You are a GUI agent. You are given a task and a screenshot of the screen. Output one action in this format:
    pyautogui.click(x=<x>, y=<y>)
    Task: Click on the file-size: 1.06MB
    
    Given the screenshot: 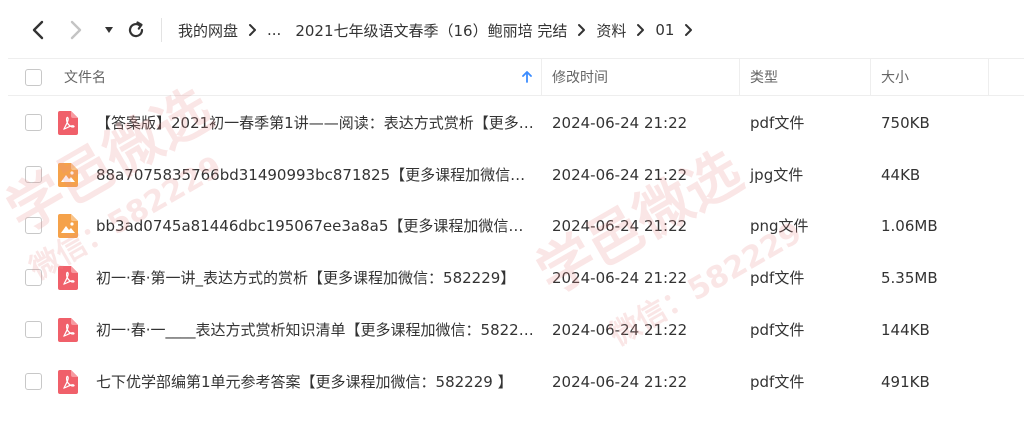 What is the action you would take?
    pyautogui.click(x=909, y=226)
    